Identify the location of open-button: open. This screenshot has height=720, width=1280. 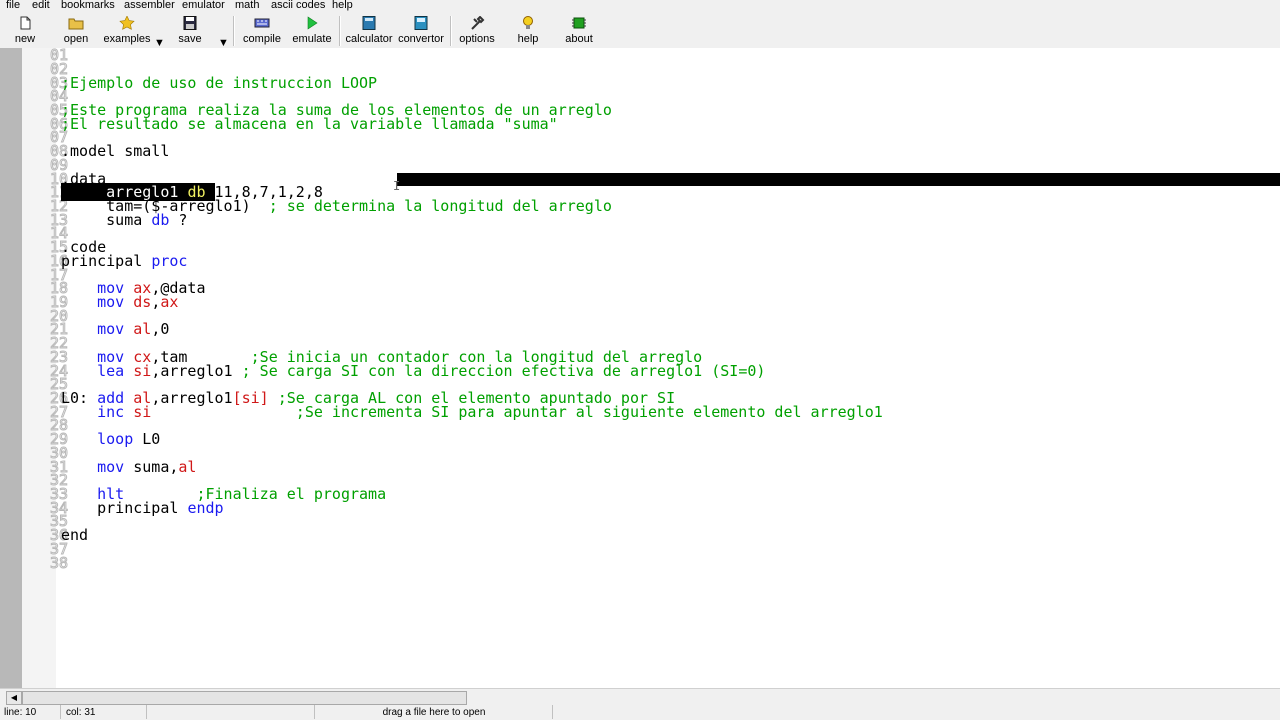
(76, 30).